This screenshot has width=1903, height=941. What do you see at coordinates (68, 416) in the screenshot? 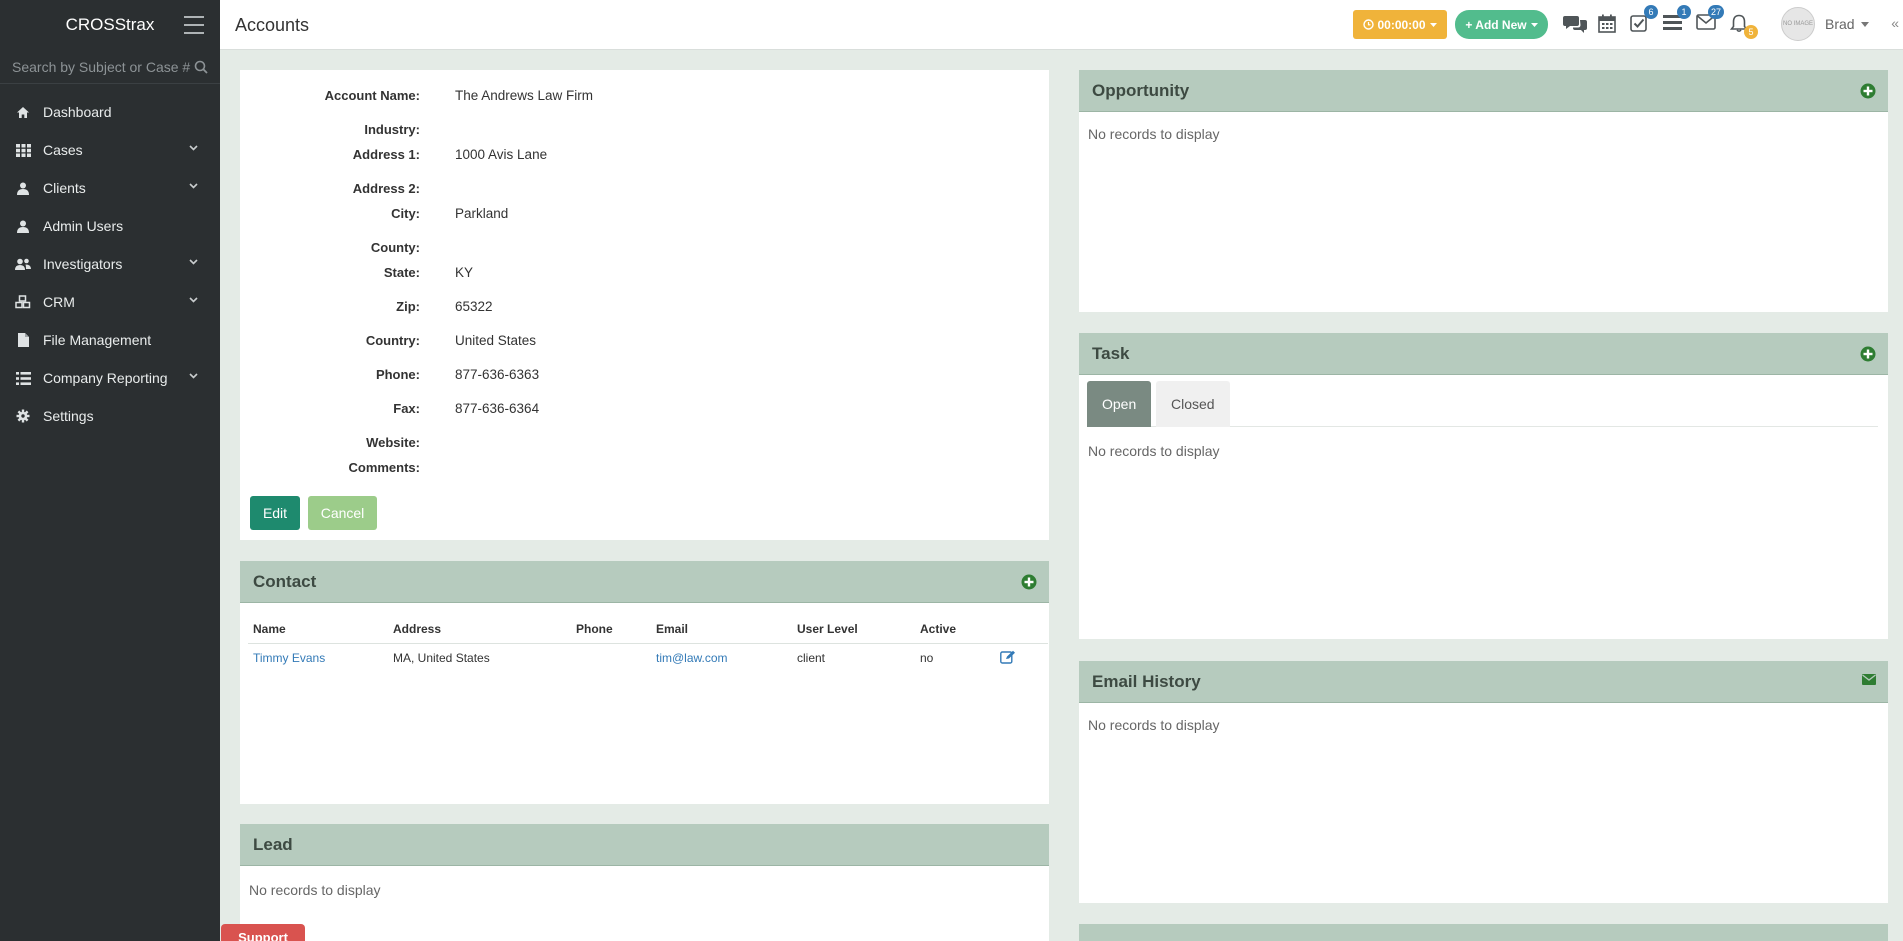
I see `sidebar-item-label: Settings` at bounding box center [68, 416].